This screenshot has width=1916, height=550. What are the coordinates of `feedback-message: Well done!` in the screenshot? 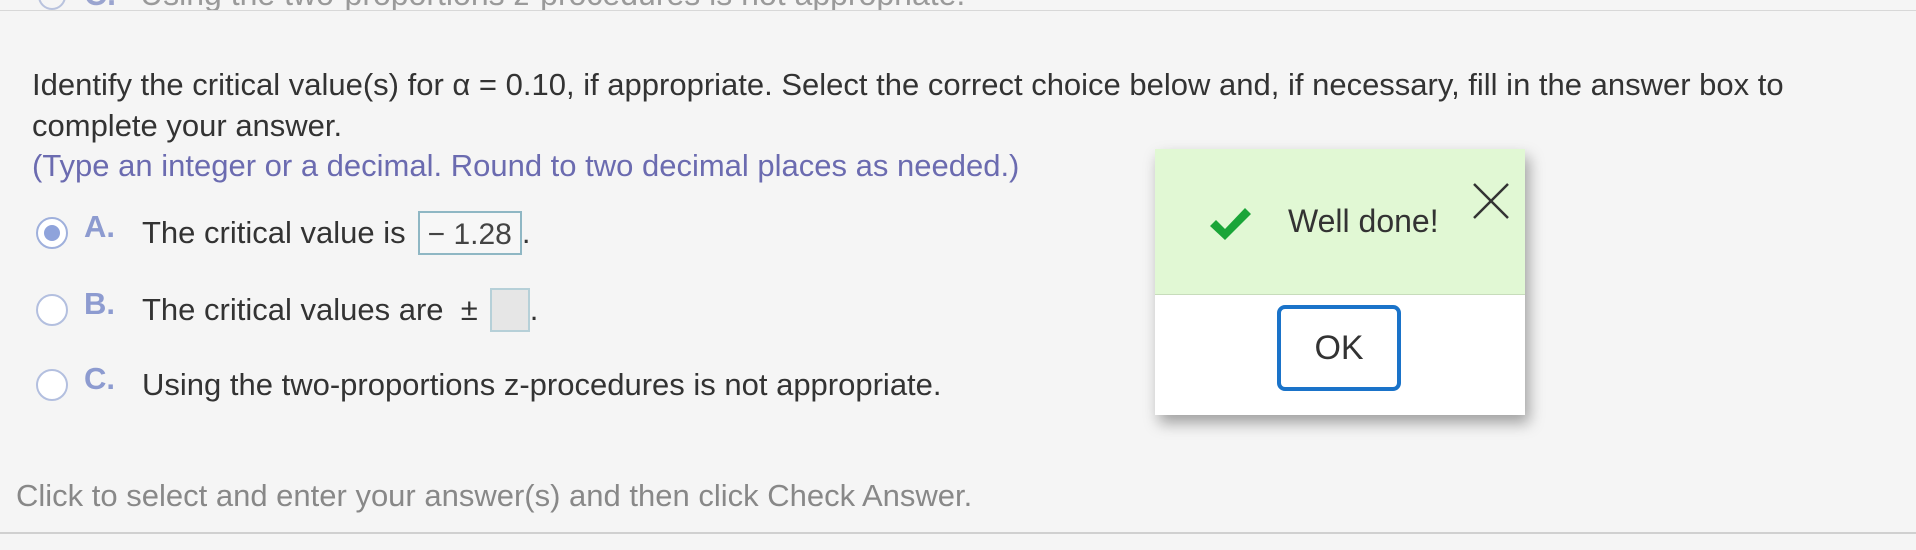 It's located at (1363, 221).